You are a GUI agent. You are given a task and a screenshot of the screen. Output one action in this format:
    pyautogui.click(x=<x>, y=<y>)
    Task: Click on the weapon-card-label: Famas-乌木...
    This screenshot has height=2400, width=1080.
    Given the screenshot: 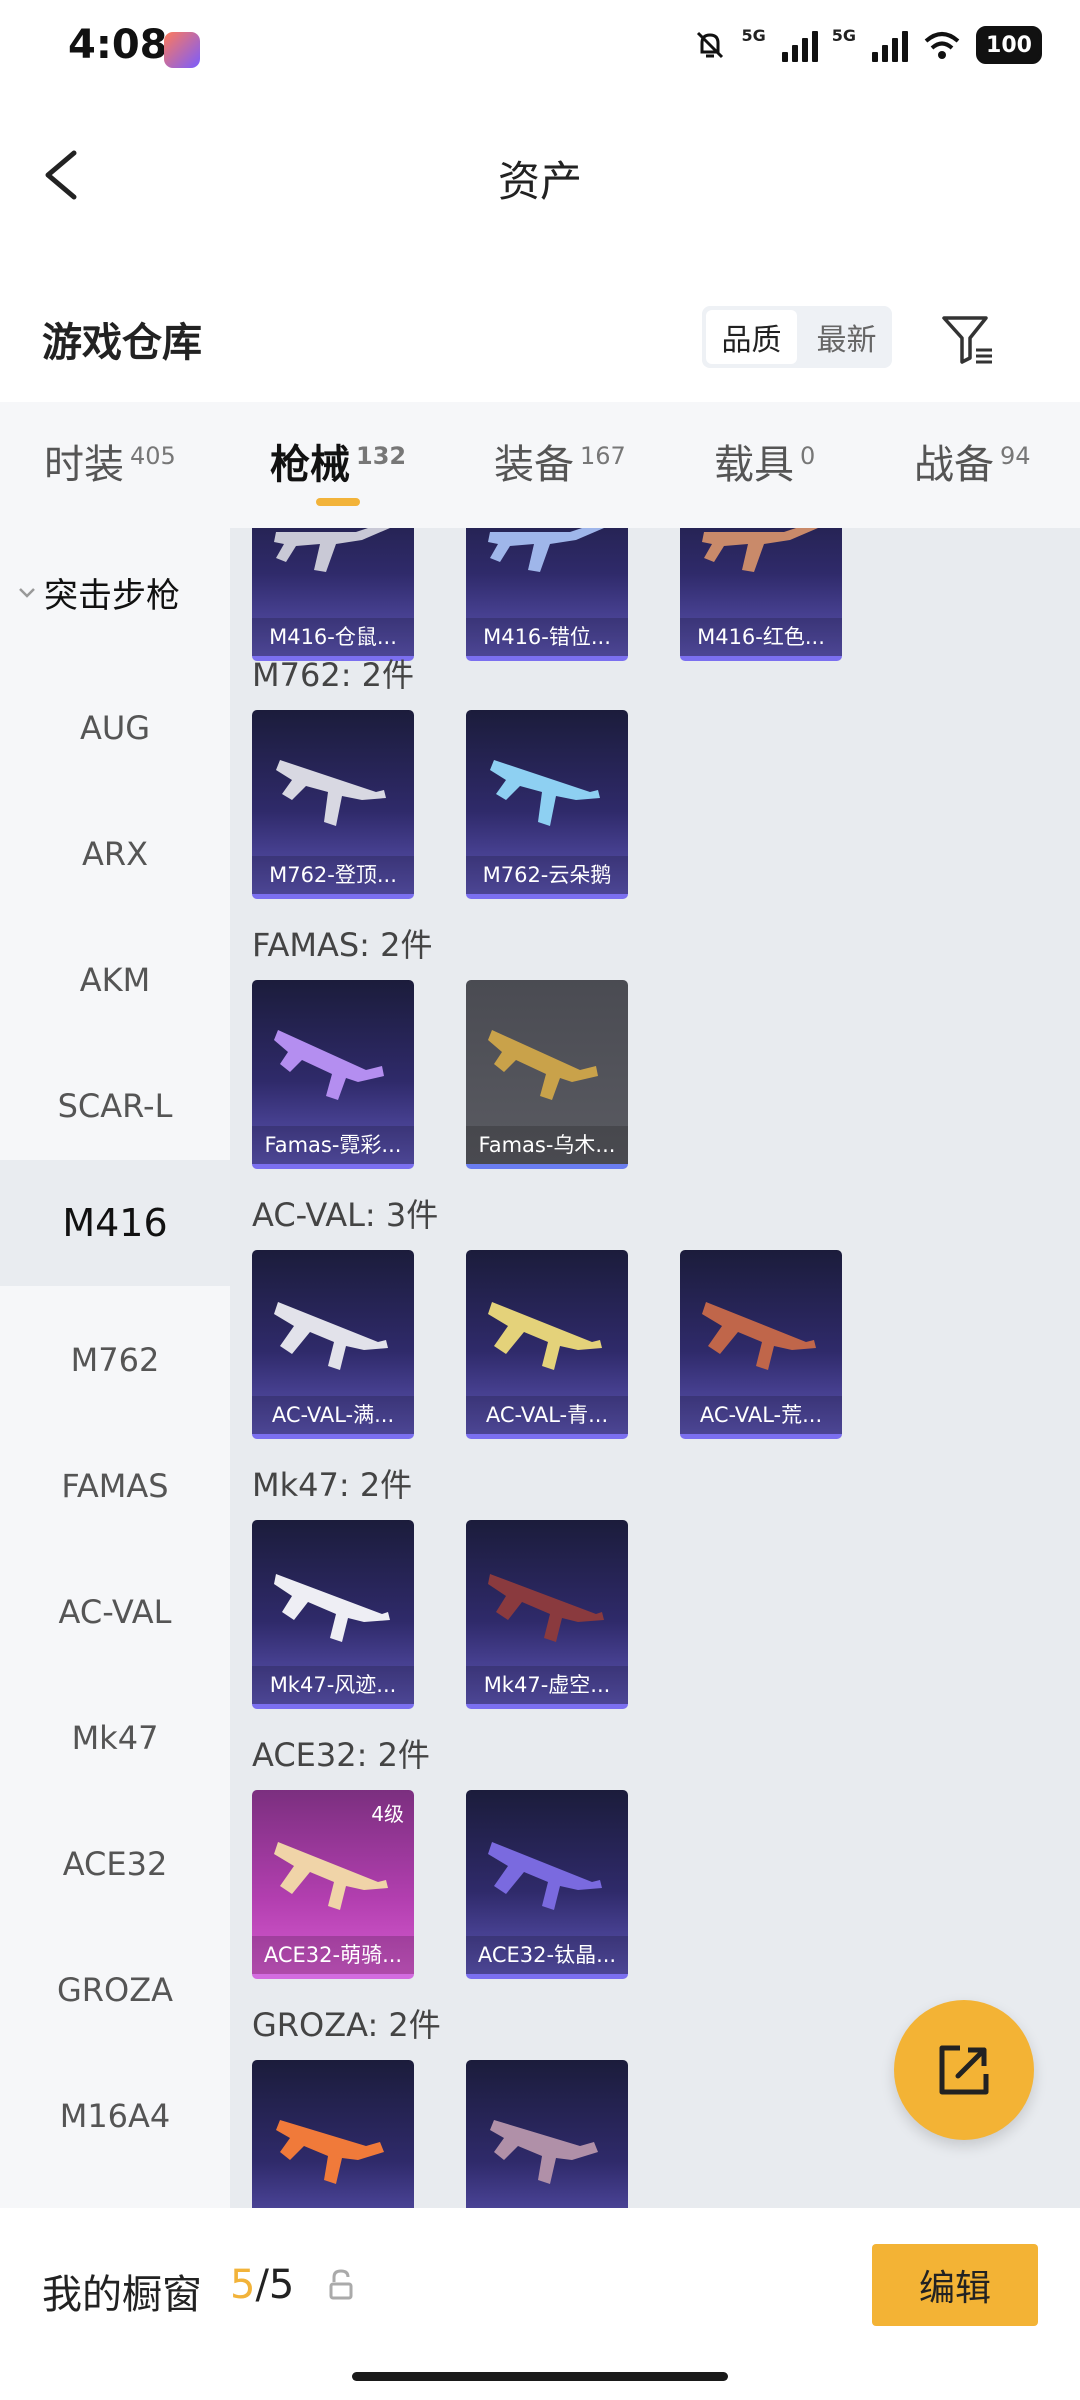 What is the action you would take?
    pyautogui.click(x=547, y=1145)
    